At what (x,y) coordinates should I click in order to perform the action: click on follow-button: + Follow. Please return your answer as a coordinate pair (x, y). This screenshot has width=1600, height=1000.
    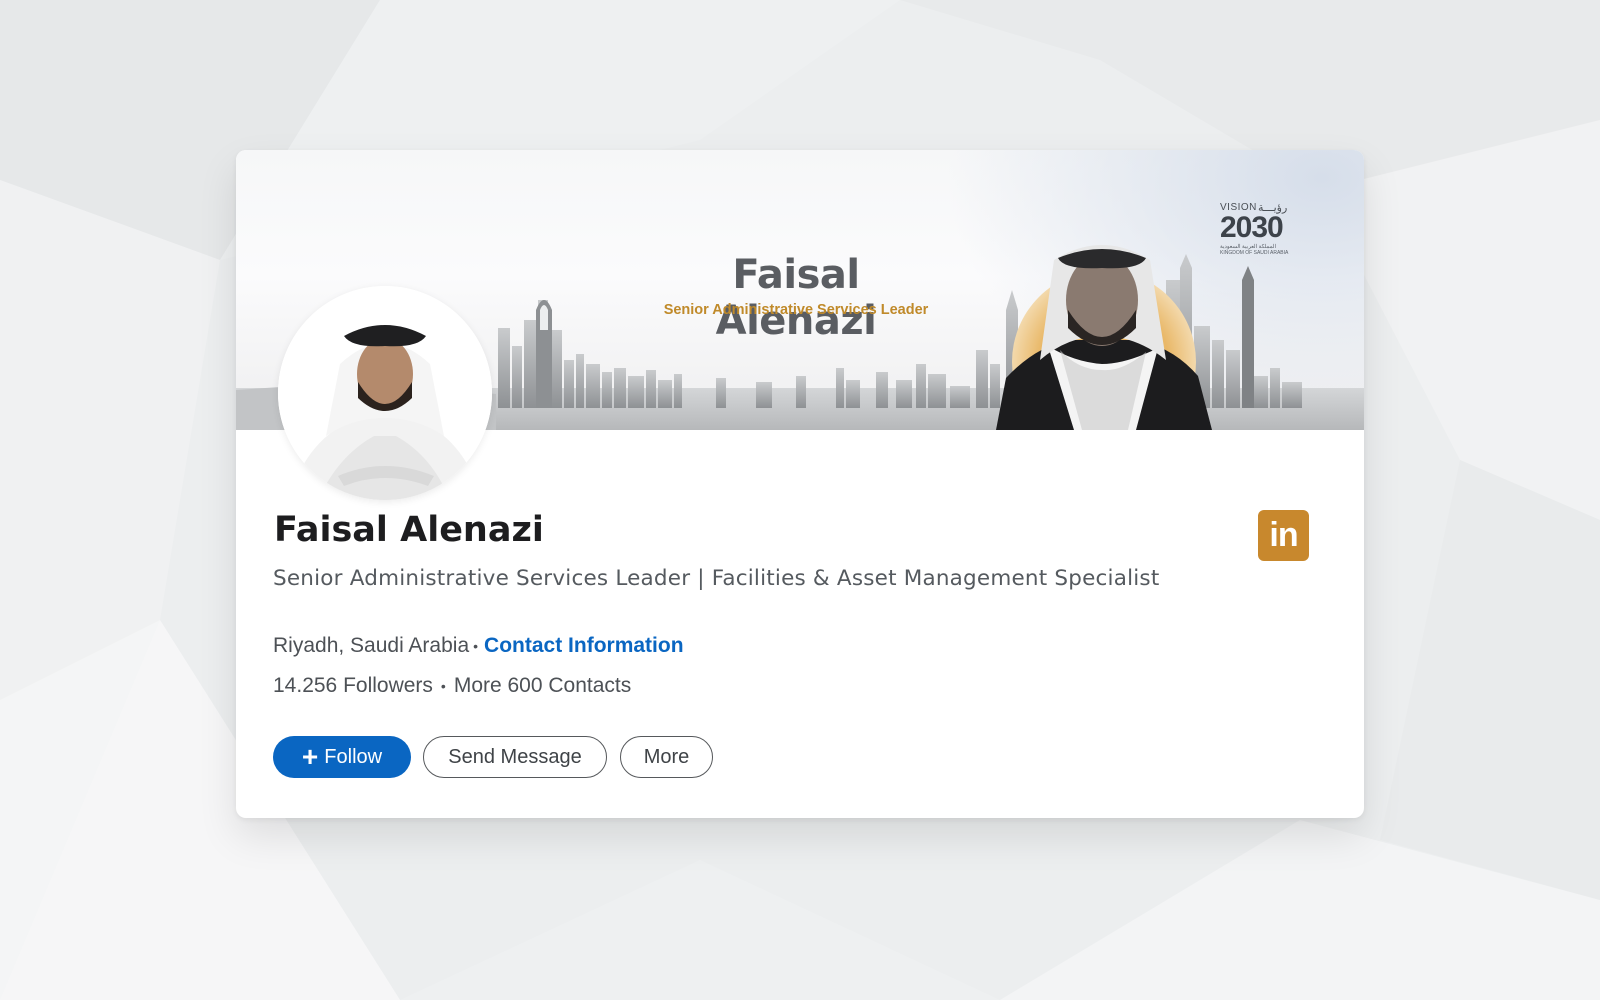
    Looking at the image, I should click on (342, 757).